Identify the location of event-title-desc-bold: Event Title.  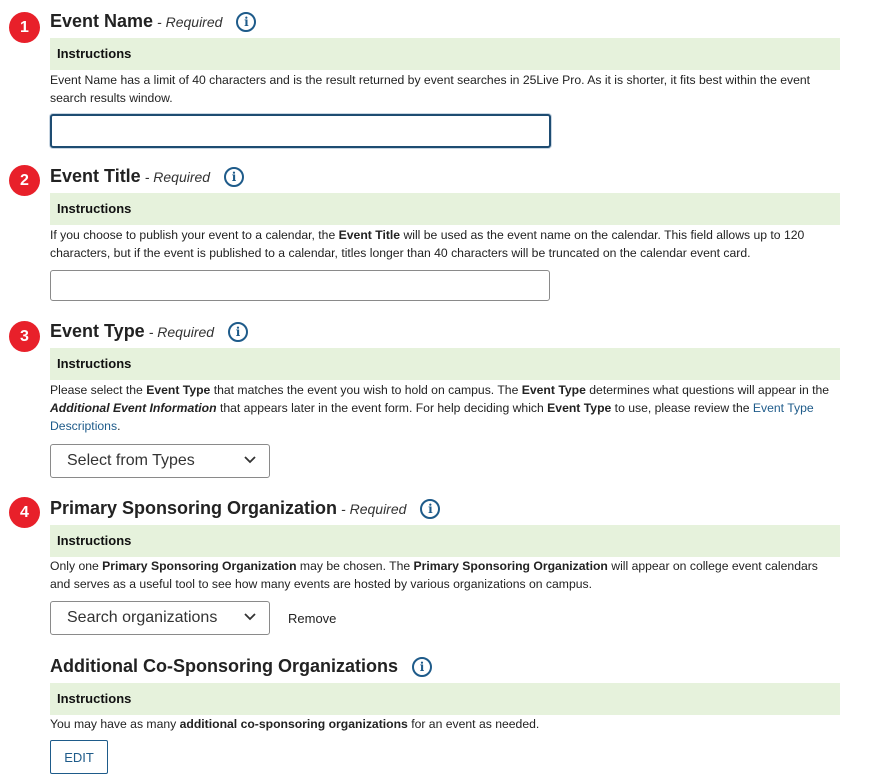
(369, 235).